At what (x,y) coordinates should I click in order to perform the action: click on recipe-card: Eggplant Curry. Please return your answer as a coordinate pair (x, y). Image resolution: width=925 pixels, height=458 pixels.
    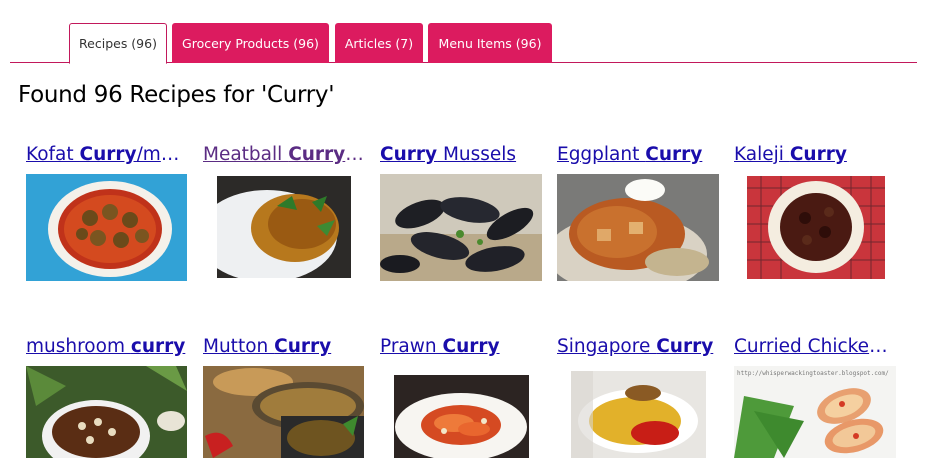
    Looking at the image, I should click on (638, 155).